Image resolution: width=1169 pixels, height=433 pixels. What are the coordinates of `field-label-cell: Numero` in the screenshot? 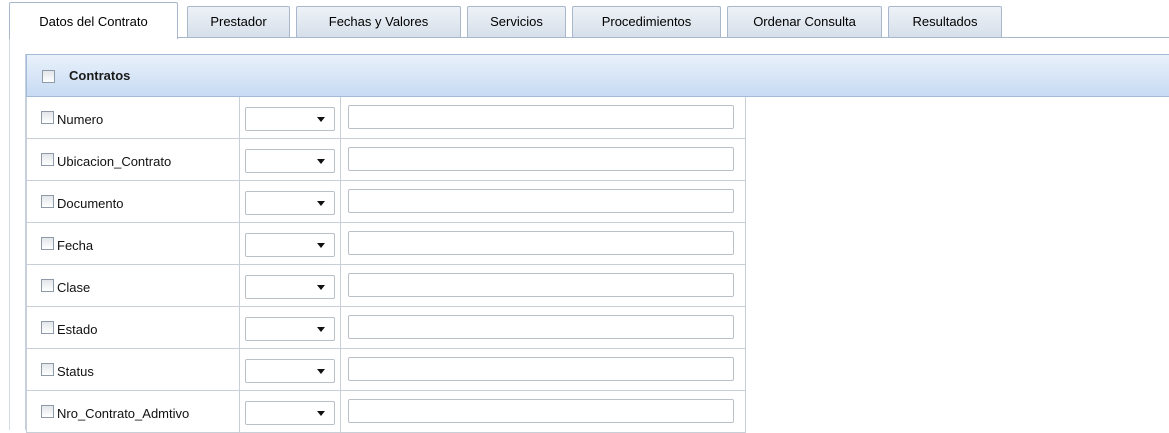 It's located at (133, 118).